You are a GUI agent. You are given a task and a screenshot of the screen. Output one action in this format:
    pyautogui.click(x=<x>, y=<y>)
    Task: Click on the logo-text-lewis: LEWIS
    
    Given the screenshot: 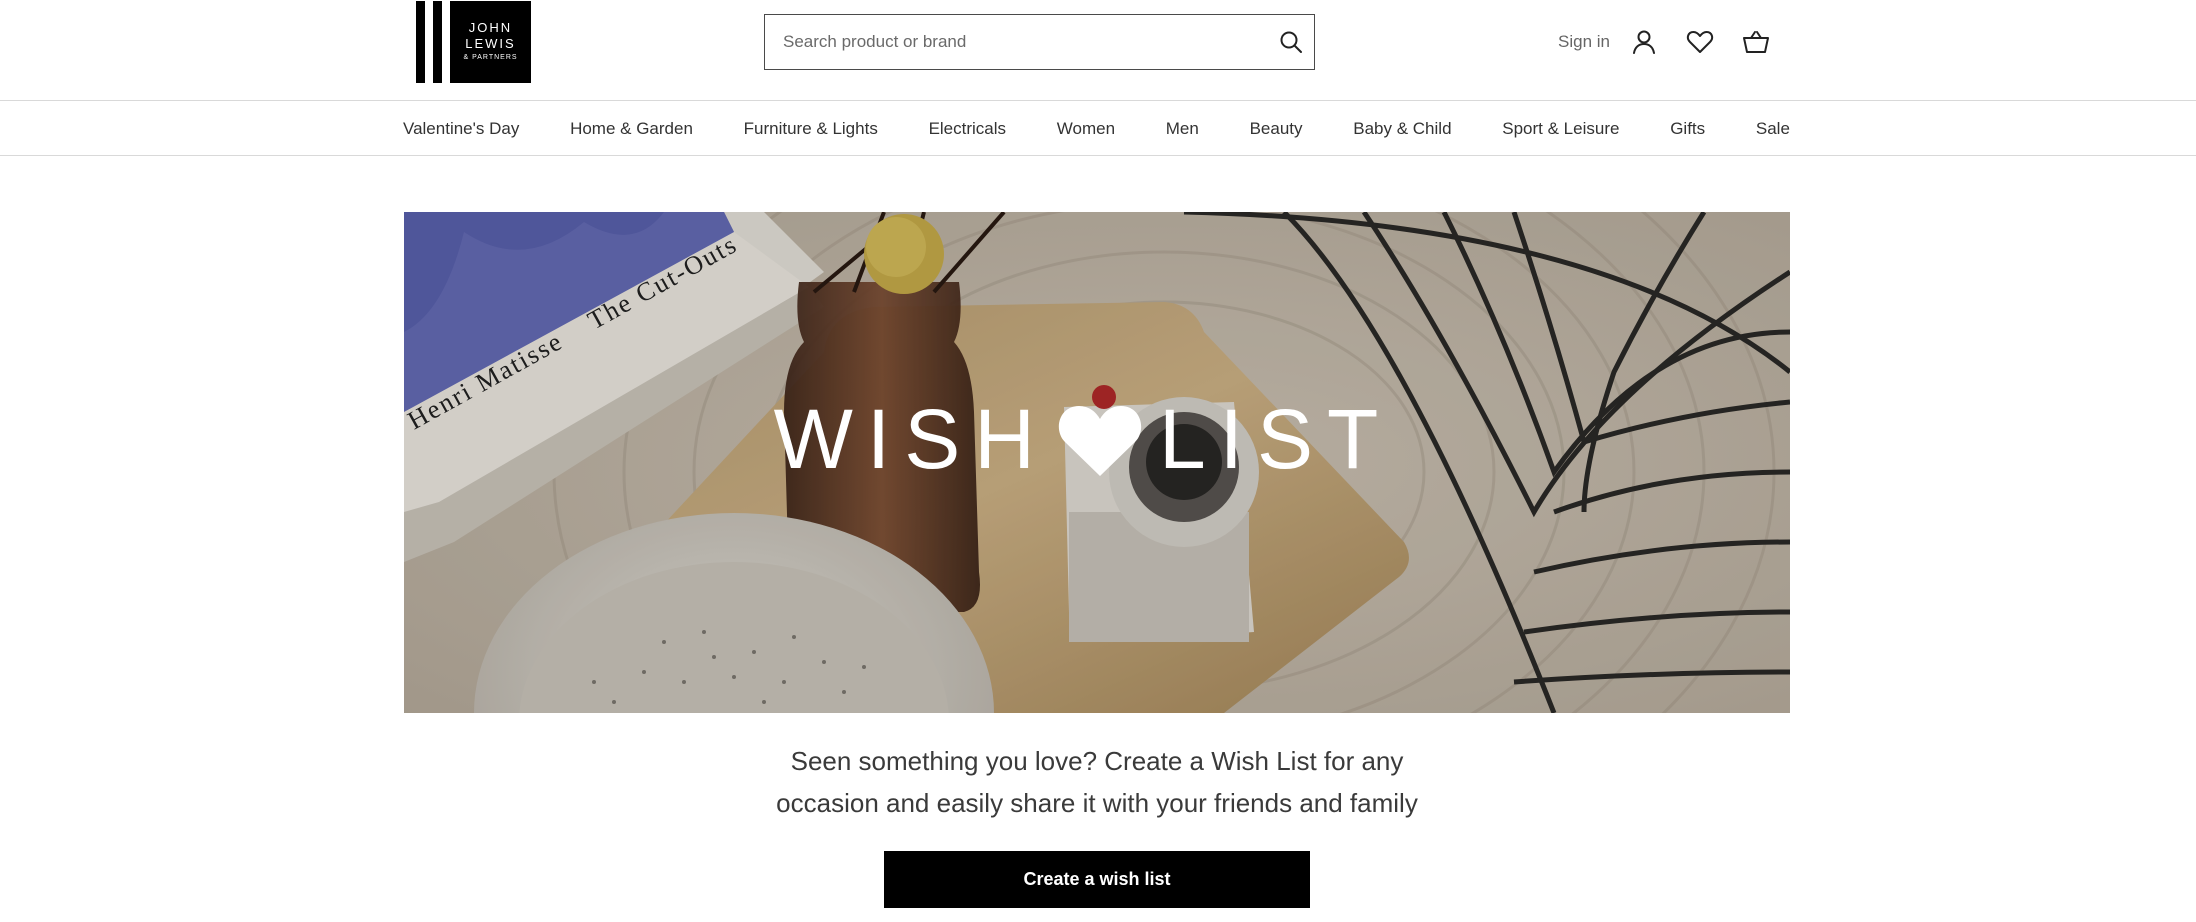 What is the action you would take?
    pyautogui.click(x=490, y=43)
    